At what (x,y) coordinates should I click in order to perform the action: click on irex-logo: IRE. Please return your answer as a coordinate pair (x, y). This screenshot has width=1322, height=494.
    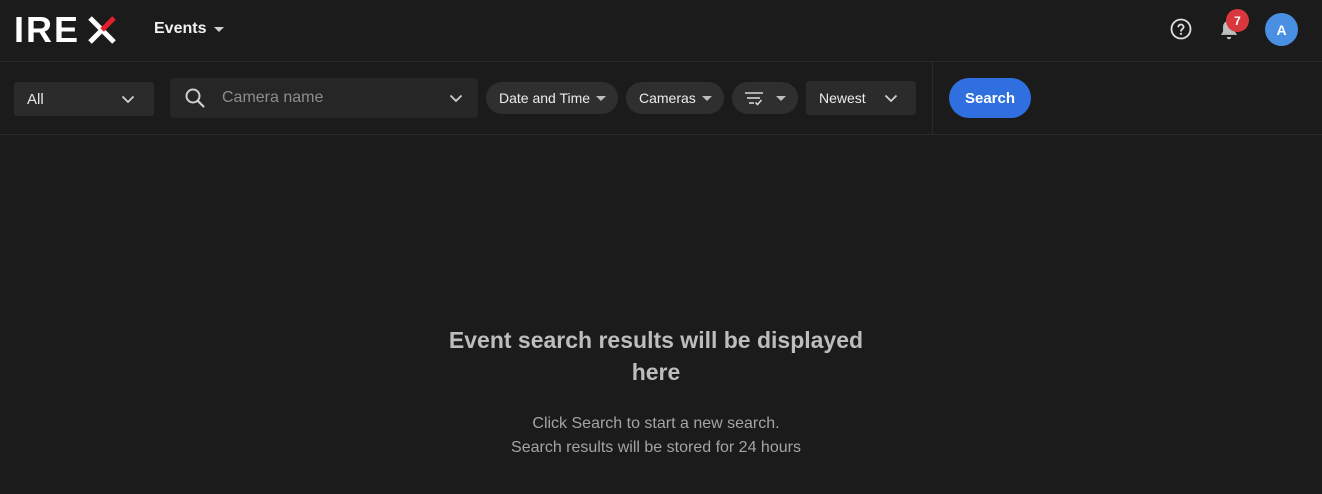
    Looking at the image, I should click on (66, 29).